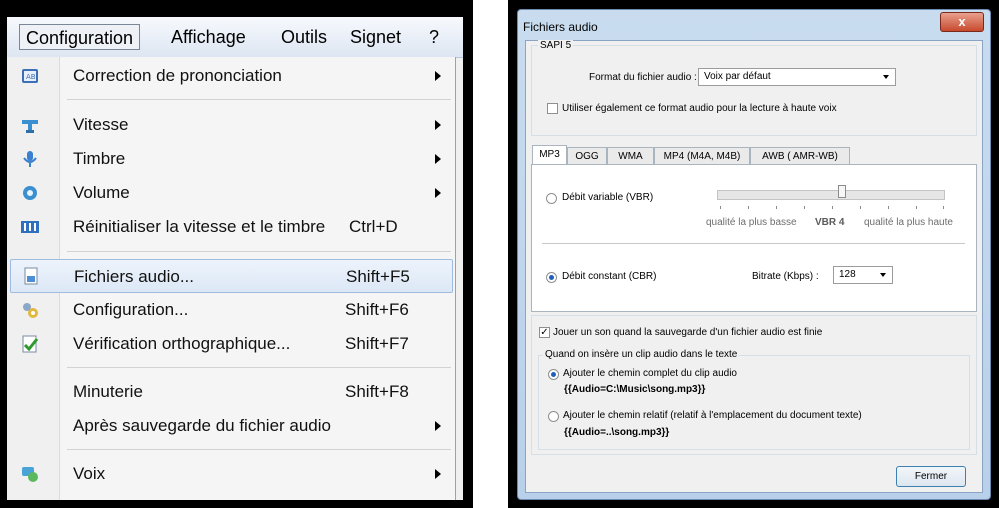  Describe the element at coordinates (650, 373) in the screenshot. I see `full-path-label: Ajouter le chemin complet du clip audio` at that location.